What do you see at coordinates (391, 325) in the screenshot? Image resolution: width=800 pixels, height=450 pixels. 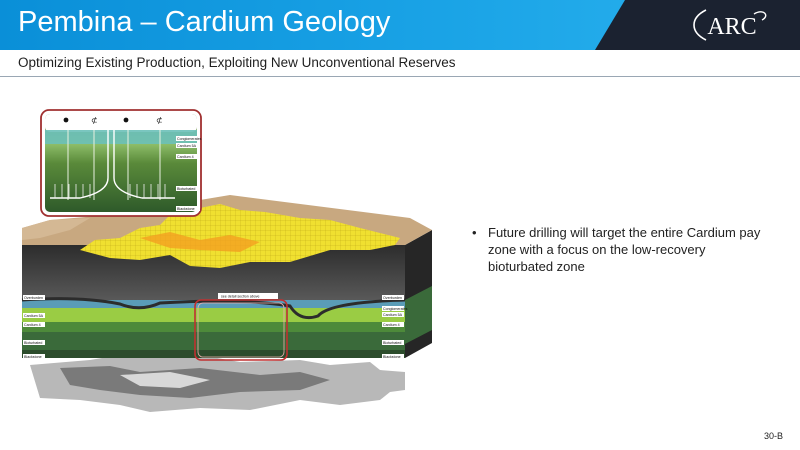 I see `label-cardium4-right: Cardium 4` at bounding box center [391, 325].